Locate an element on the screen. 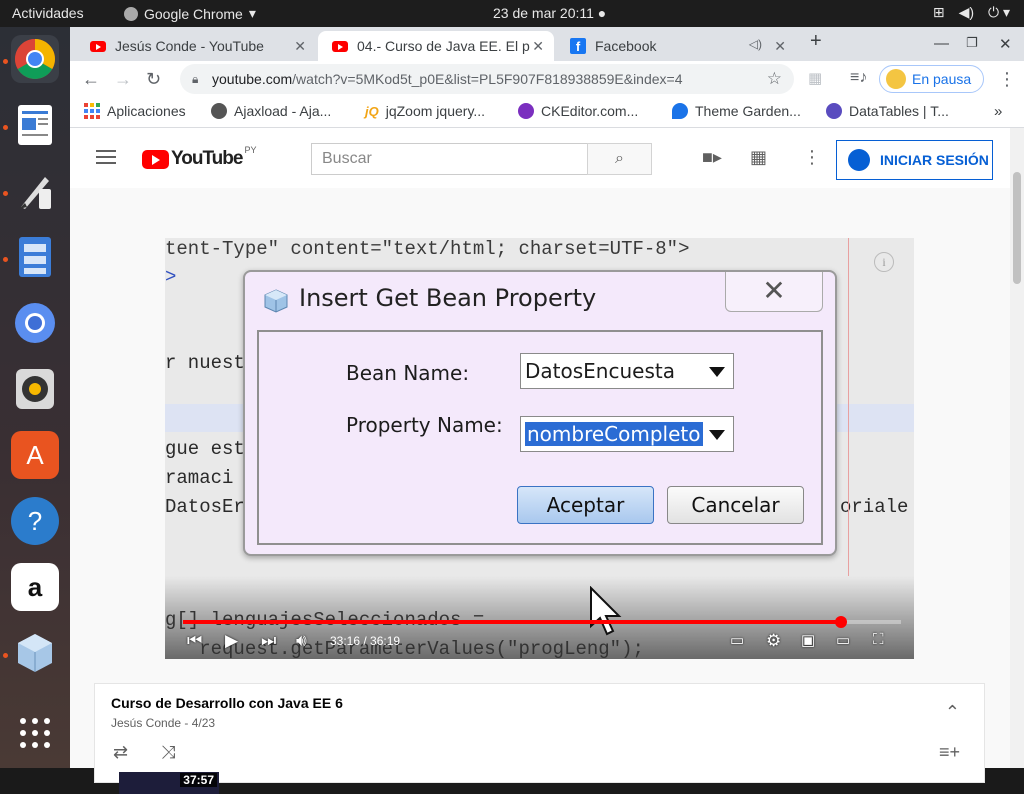 Image resolution: width=1024 pixels, height=794 pixels. hamburger-menu-icon is located at coordinates (106, 159).